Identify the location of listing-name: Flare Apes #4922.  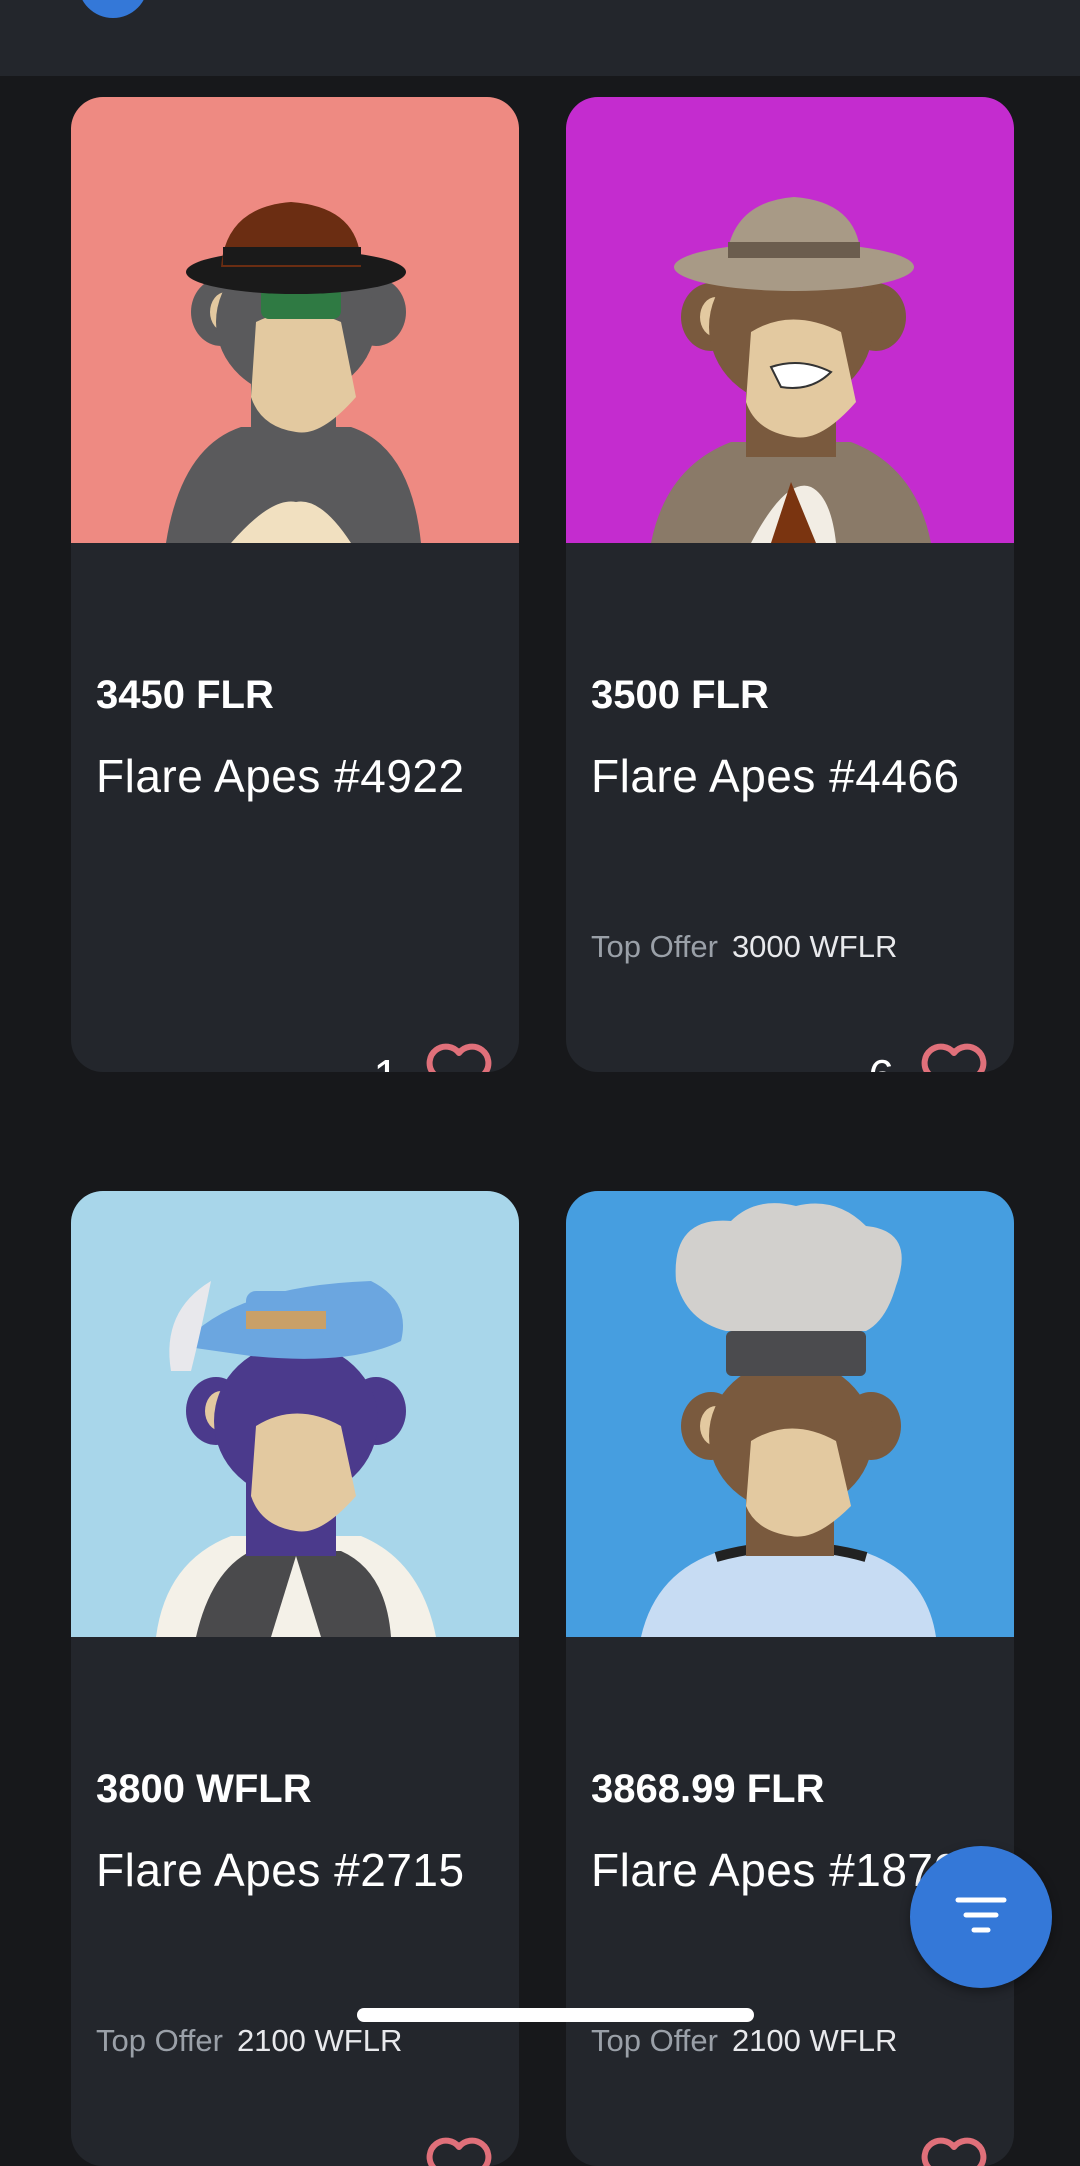
(280, 776).